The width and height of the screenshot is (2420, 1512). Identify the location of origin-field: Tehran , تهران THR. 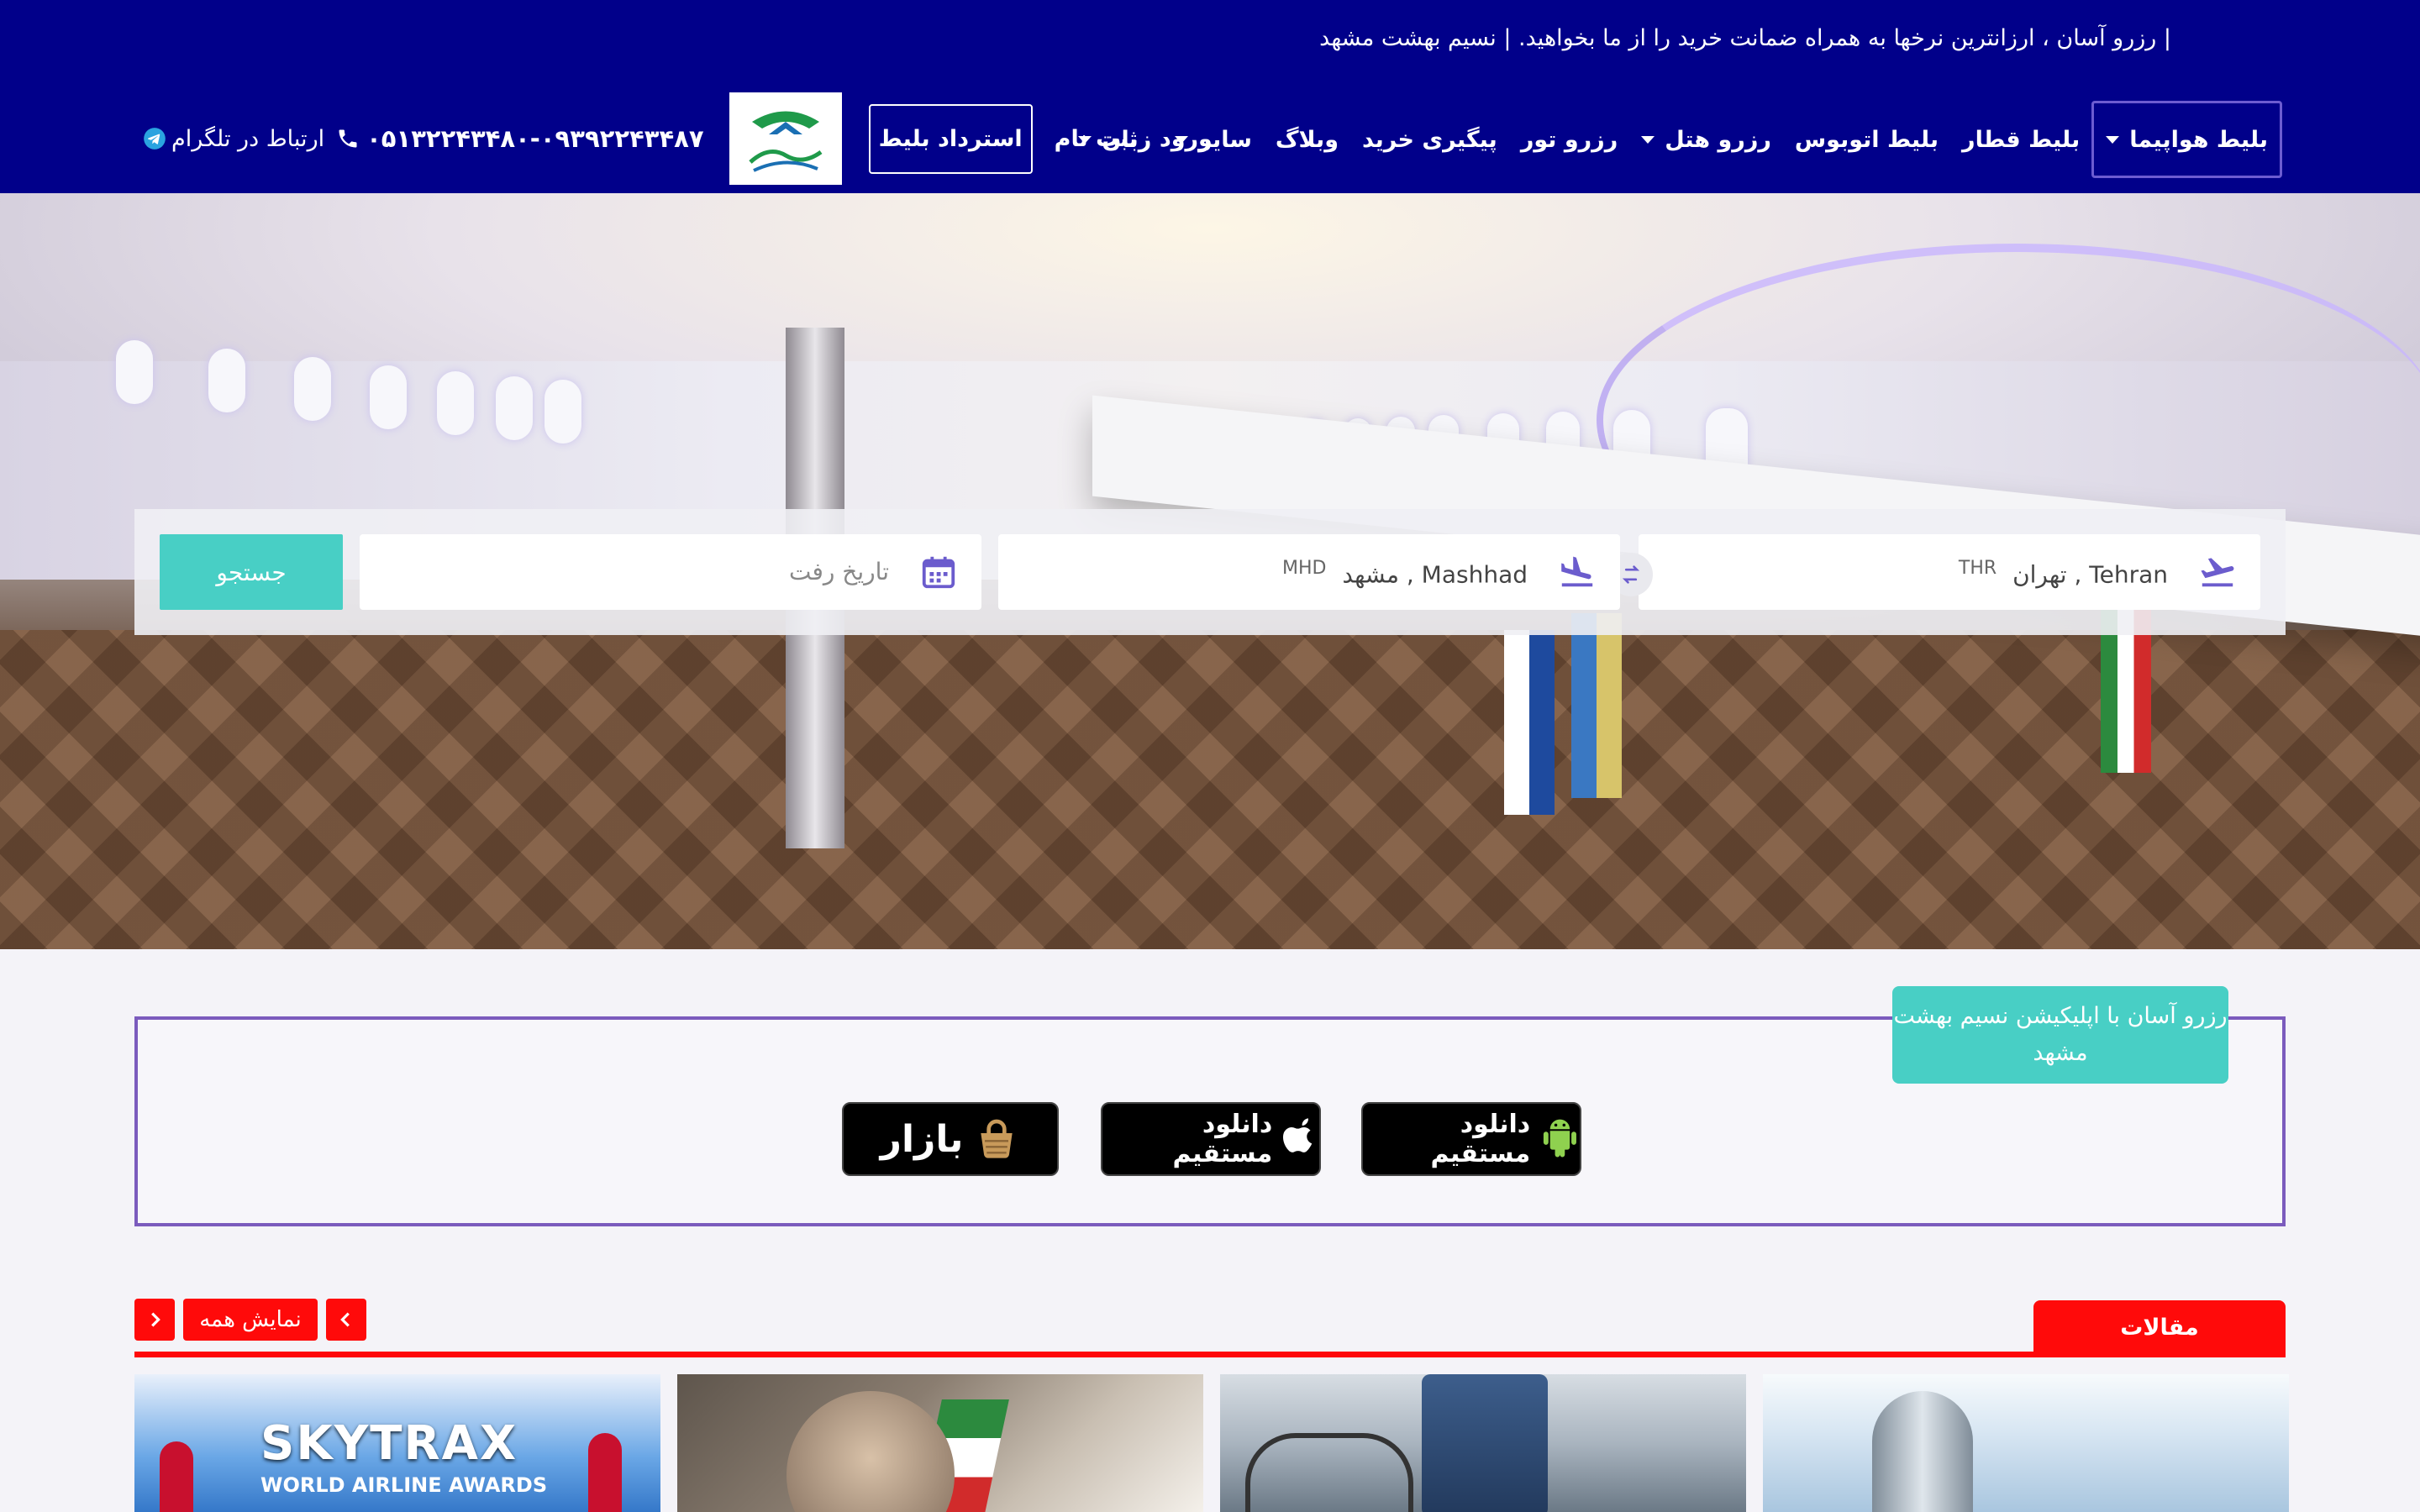
(1949, 572).